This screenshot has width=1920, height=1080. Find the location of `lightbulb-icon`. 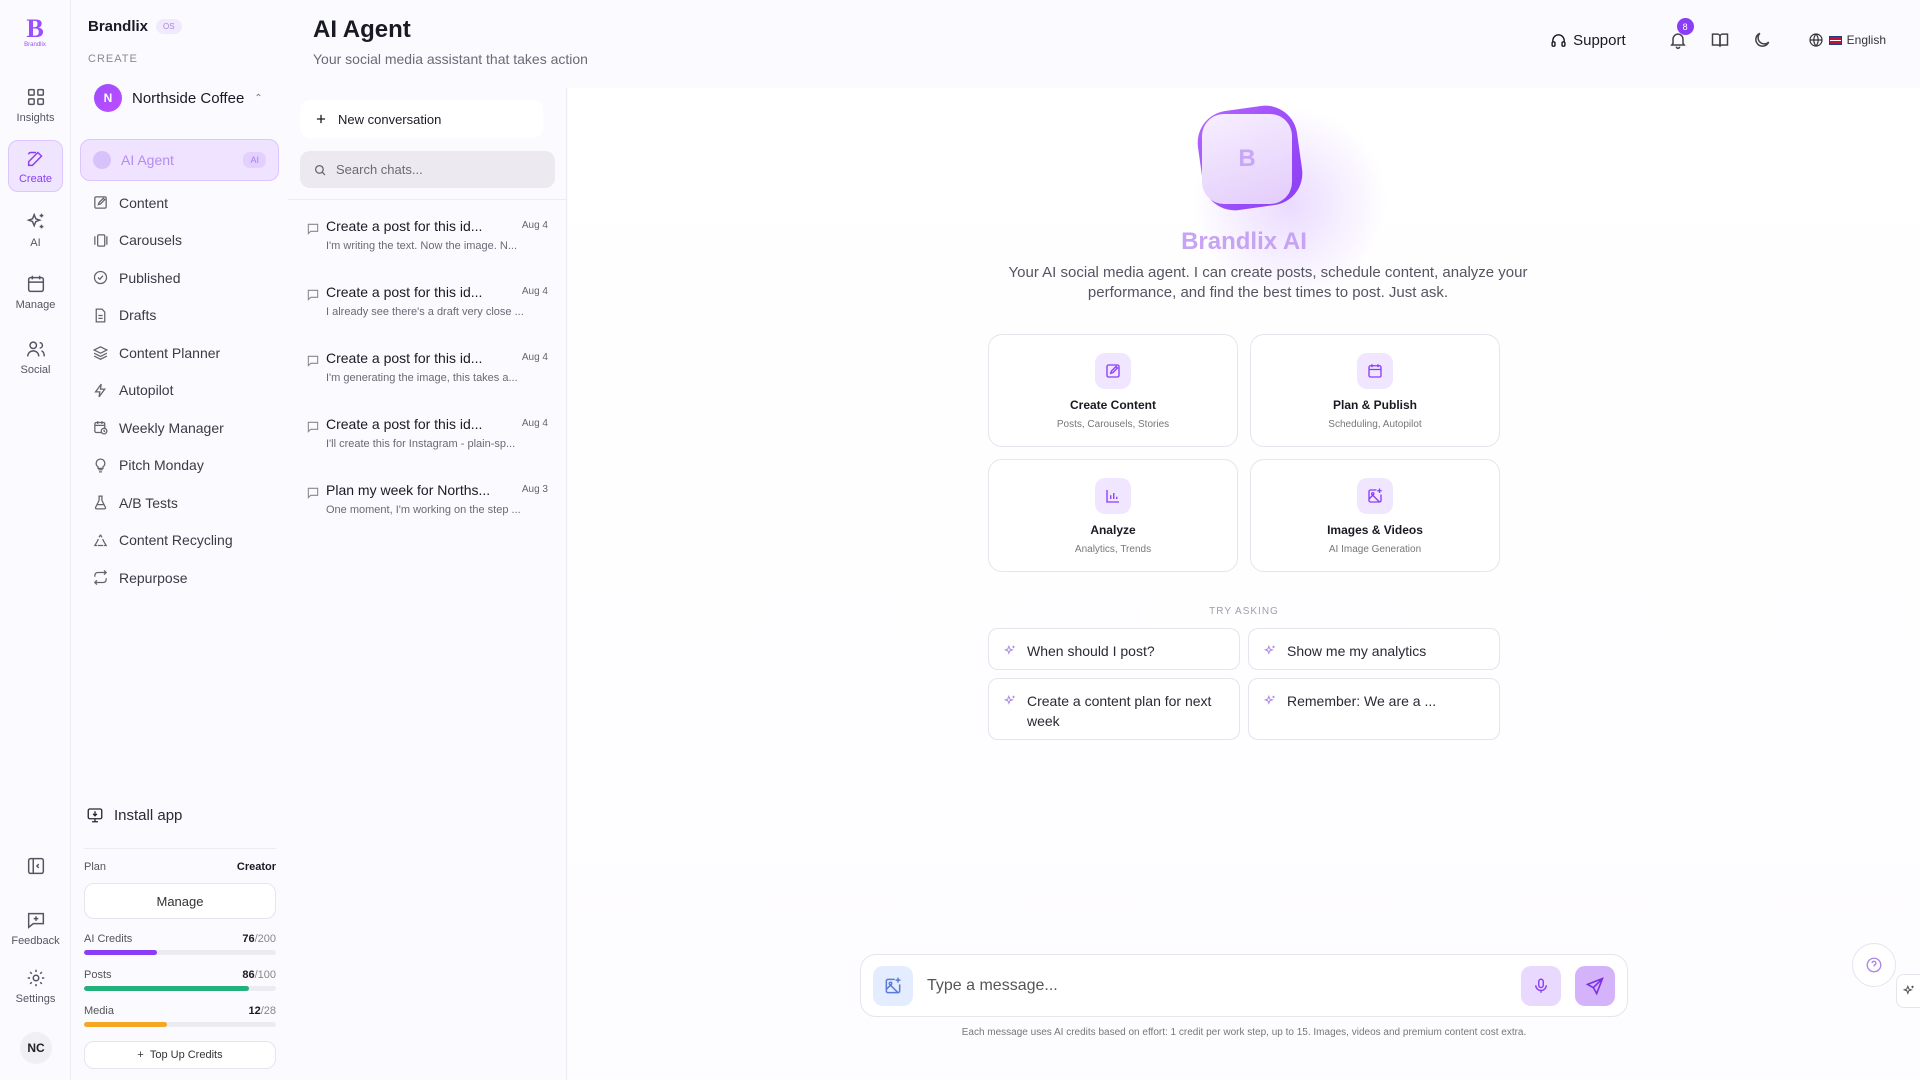

lightbulb-icon is located at coordinates (100, 465).